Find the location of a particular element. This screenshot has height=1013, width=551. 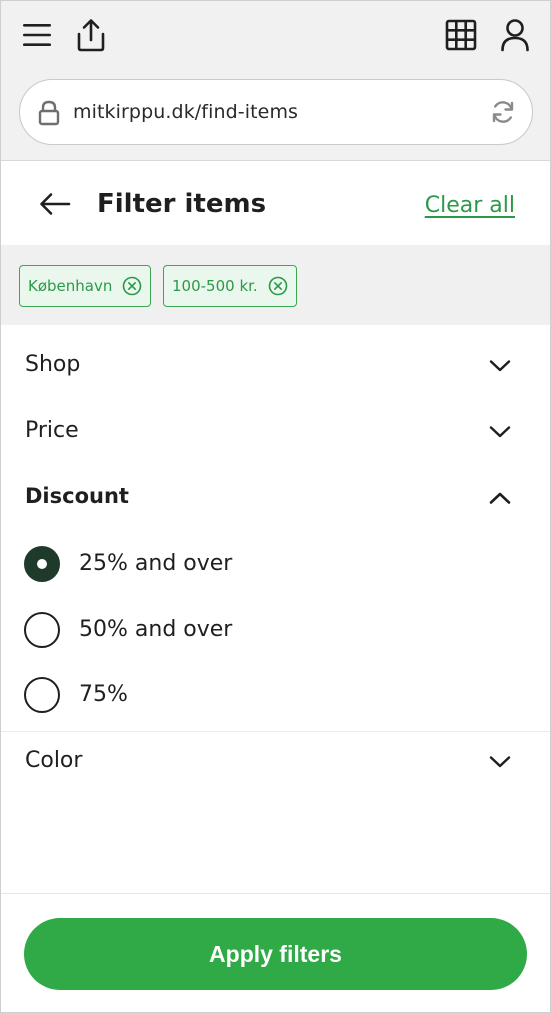

section-color: Color is located at coordinates (275, 761).